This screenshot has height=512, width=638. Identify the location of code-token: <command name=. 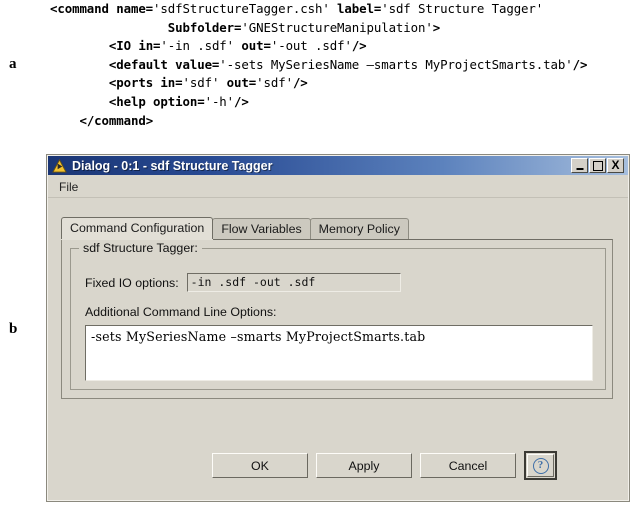
(102, 8).